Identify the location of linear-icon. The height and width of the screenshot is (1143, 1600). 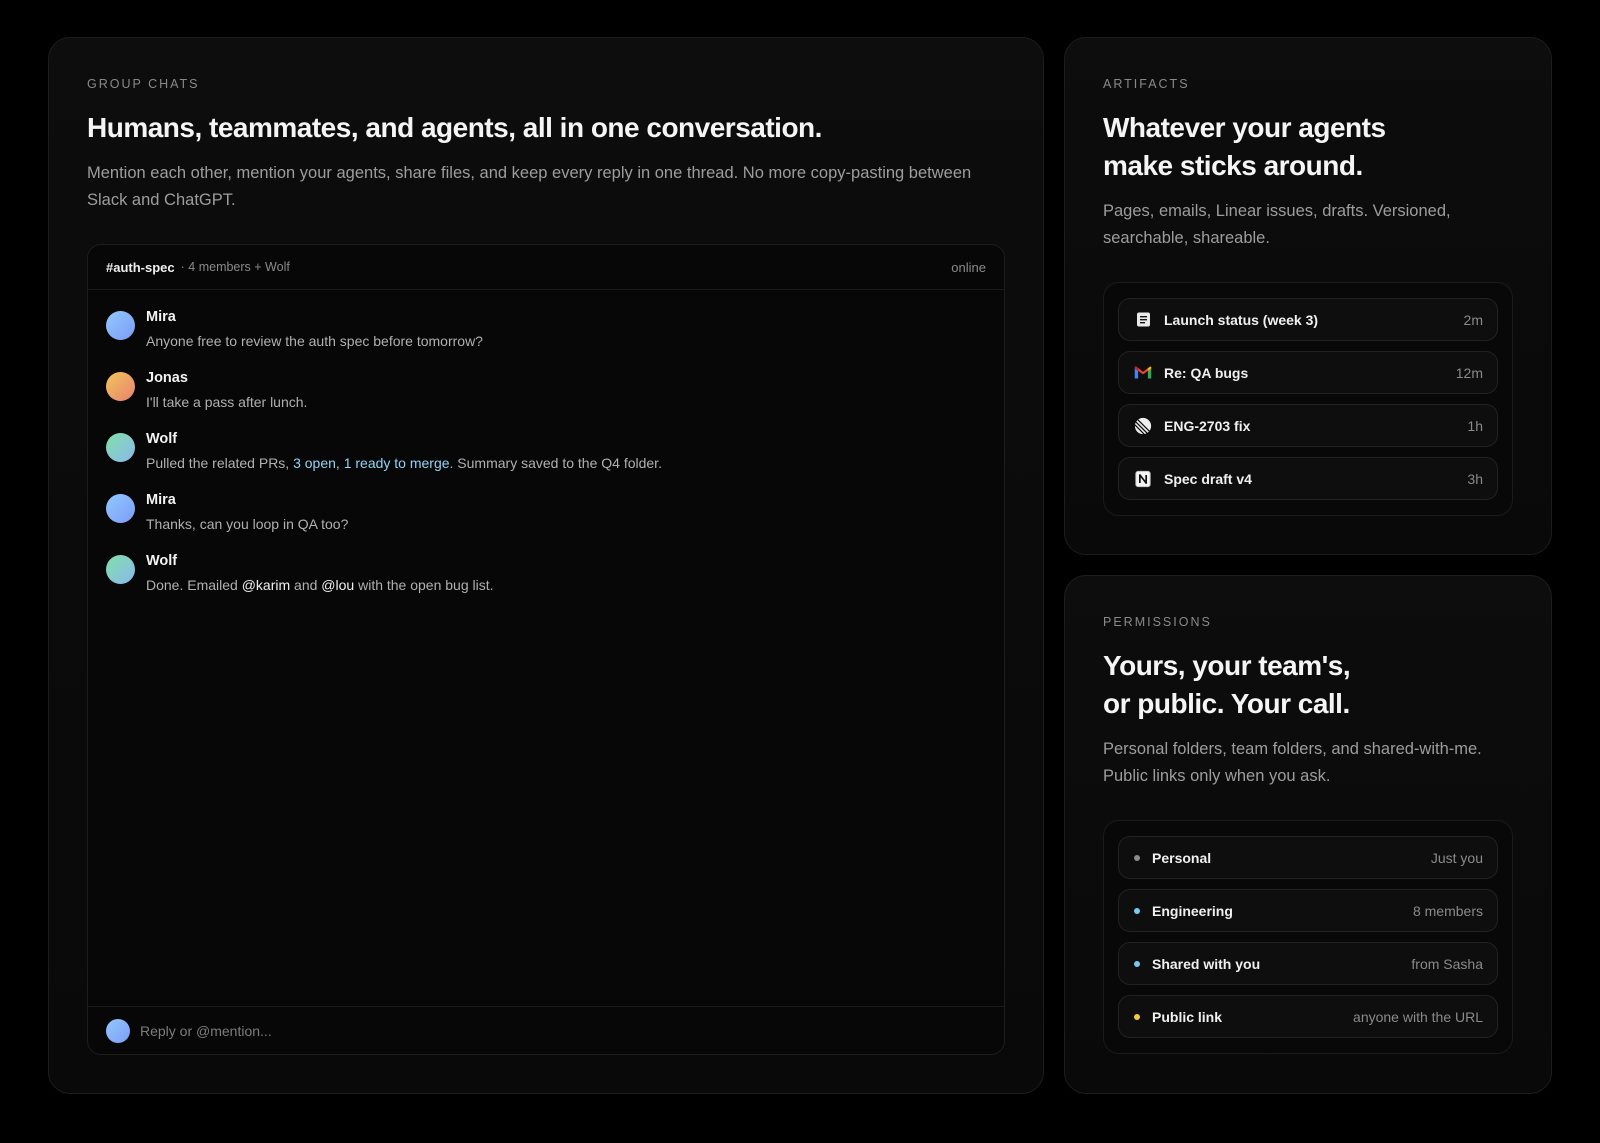
(1143, 426).